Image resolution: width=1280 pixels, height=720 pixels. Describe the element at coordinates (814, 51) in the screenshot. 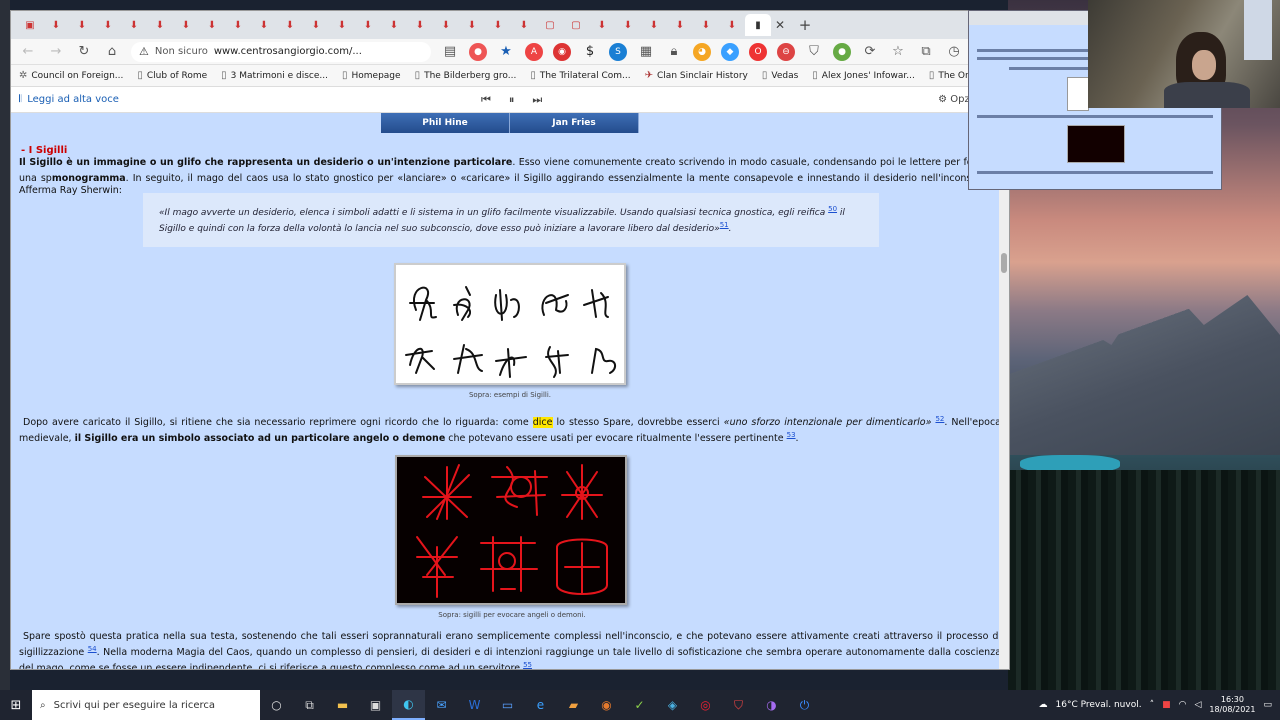

I see `shield-icon: ⛉` at that location.